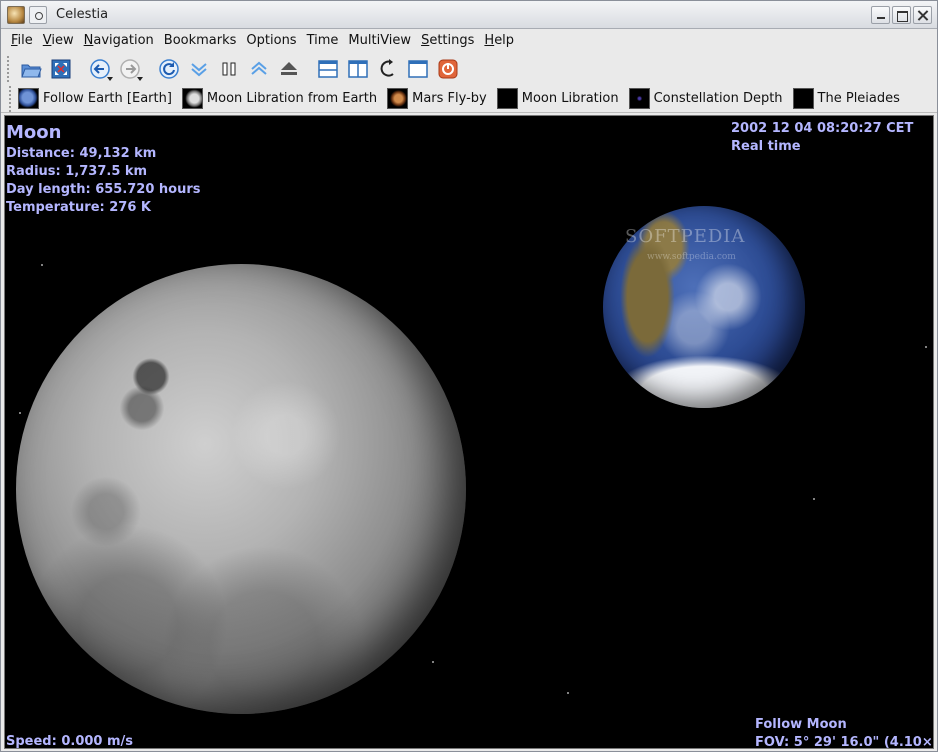 This screenshot has width=938, height=752. What do you see at coordinates (327, 69) in the screenshot?
I see `split-horizontal-icon` at bounding box center [327, 69].